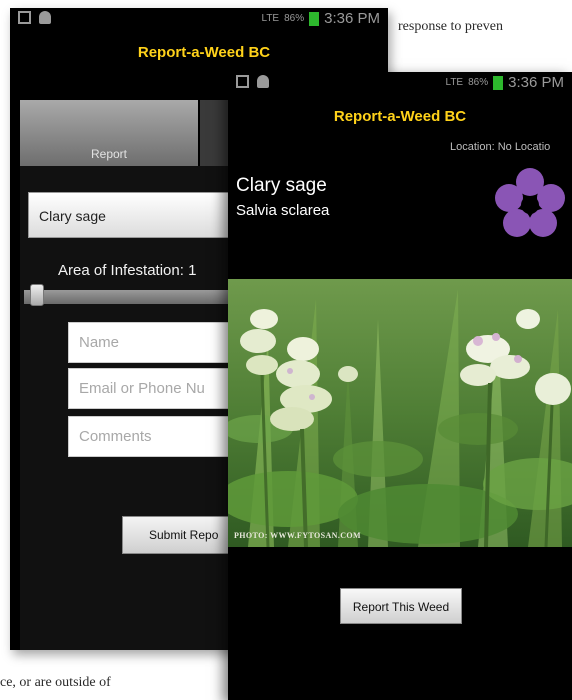  Describe the element at coordinates (500, 147) in the screenshot. I see `location-status: Location: No Locatio` at that location.